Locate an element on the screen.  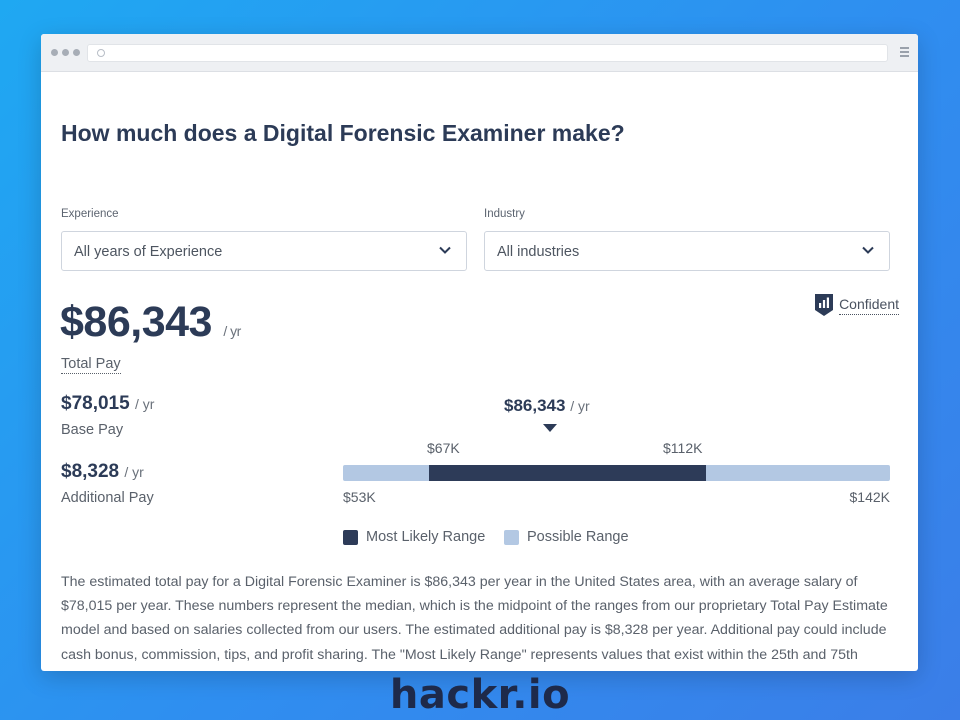
experience-label: Experience is located at coordinates (90, 214).